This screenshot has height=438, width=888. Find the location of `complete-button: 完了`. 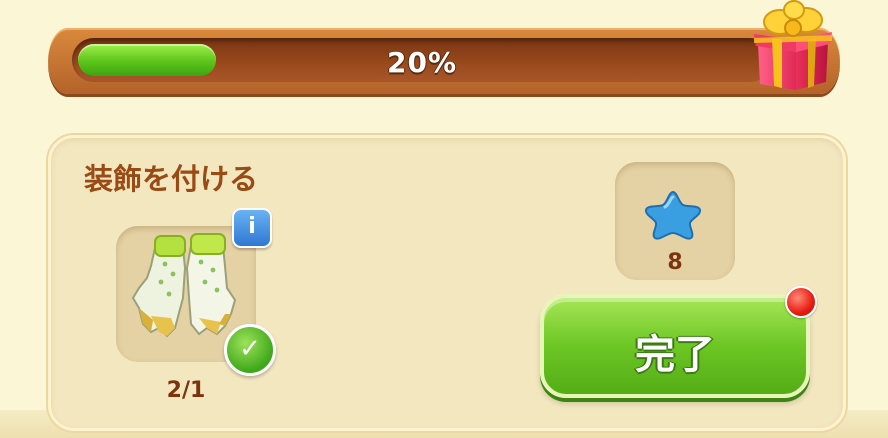

complete-button: 完了 is located at coordinates (675, 346).